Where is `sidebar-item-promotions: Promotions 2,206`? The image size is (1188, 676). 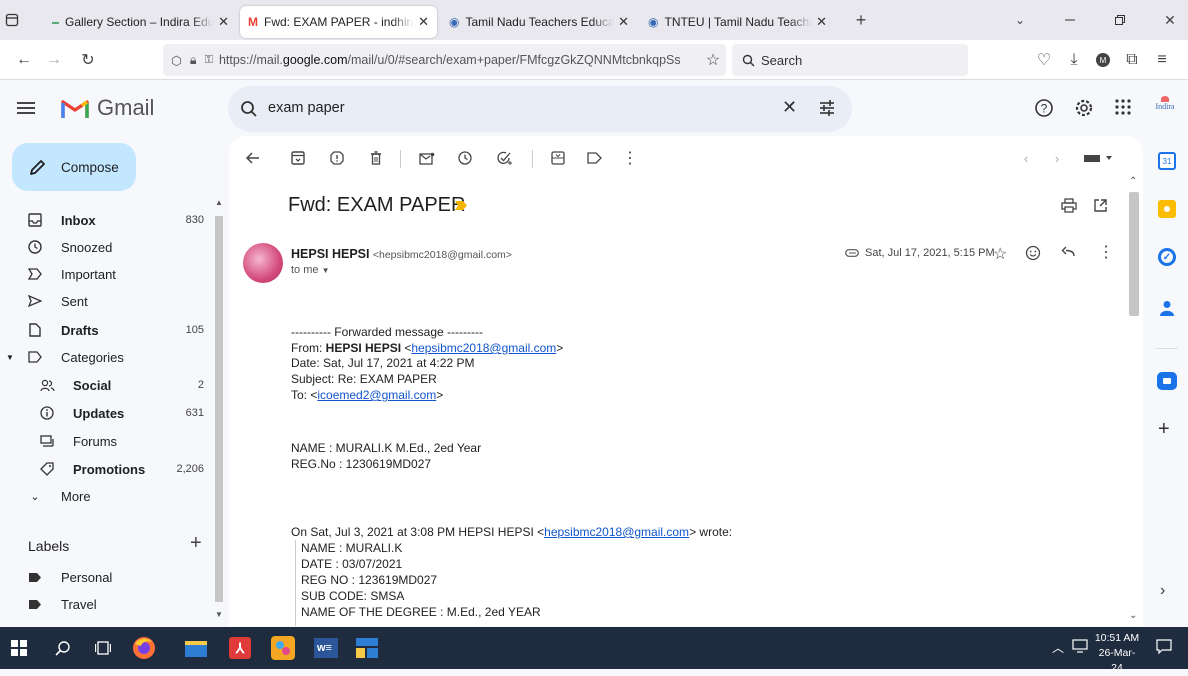
sidebar-item-promotions: Promotions 2,206 is located at coordinates (105, 469).